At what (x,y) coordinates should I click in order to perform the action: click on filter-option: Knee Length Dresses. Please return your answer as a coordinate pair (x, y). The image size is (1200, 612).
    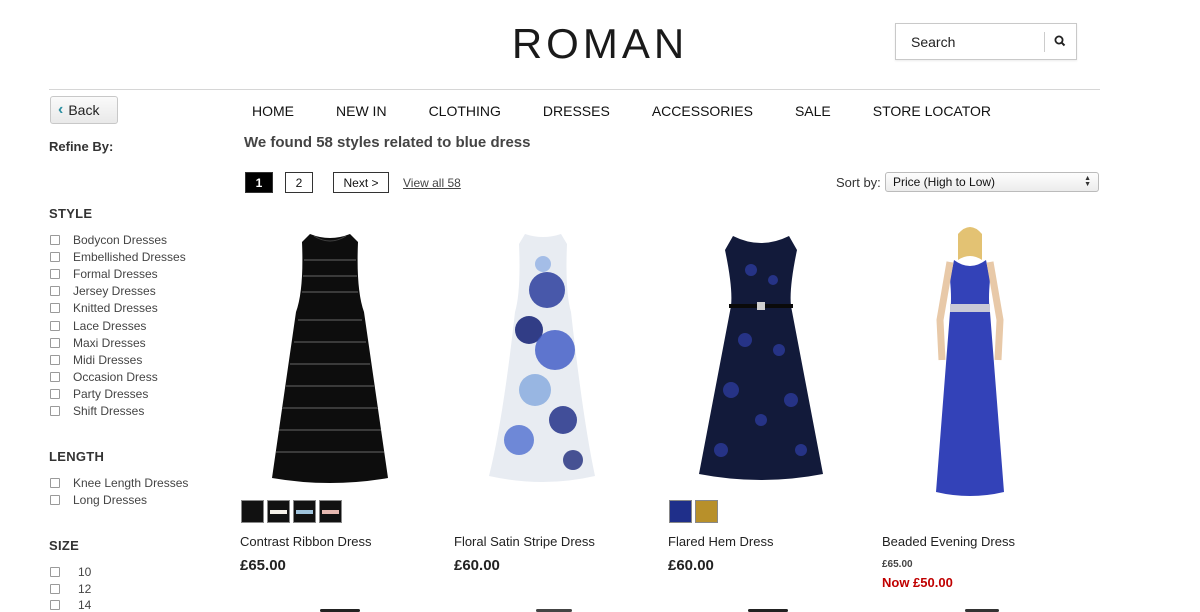
    Looking at the image, I should click on (119, 482).